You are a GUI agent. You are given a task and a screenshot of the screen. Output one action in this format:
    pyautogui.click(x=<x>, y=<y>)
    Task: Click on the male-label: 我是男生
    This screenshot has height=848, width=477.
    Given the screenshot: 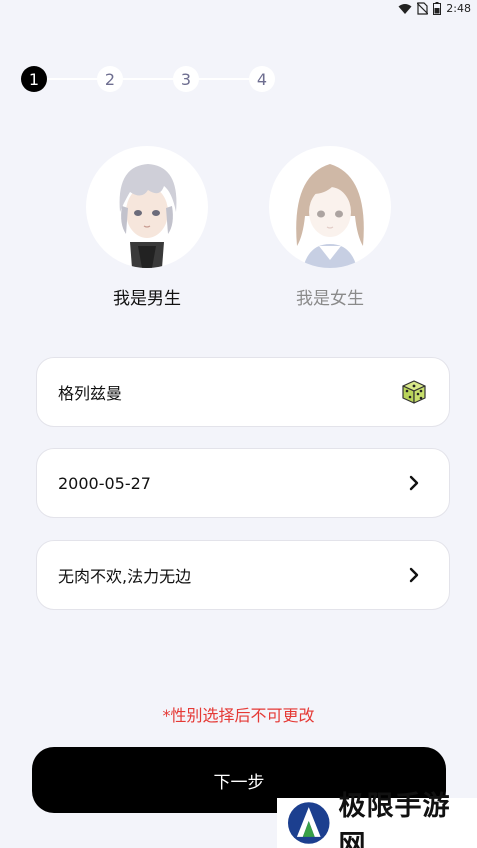 What is the action you would take?
    pyautogui.click(x=147, y=299)
    